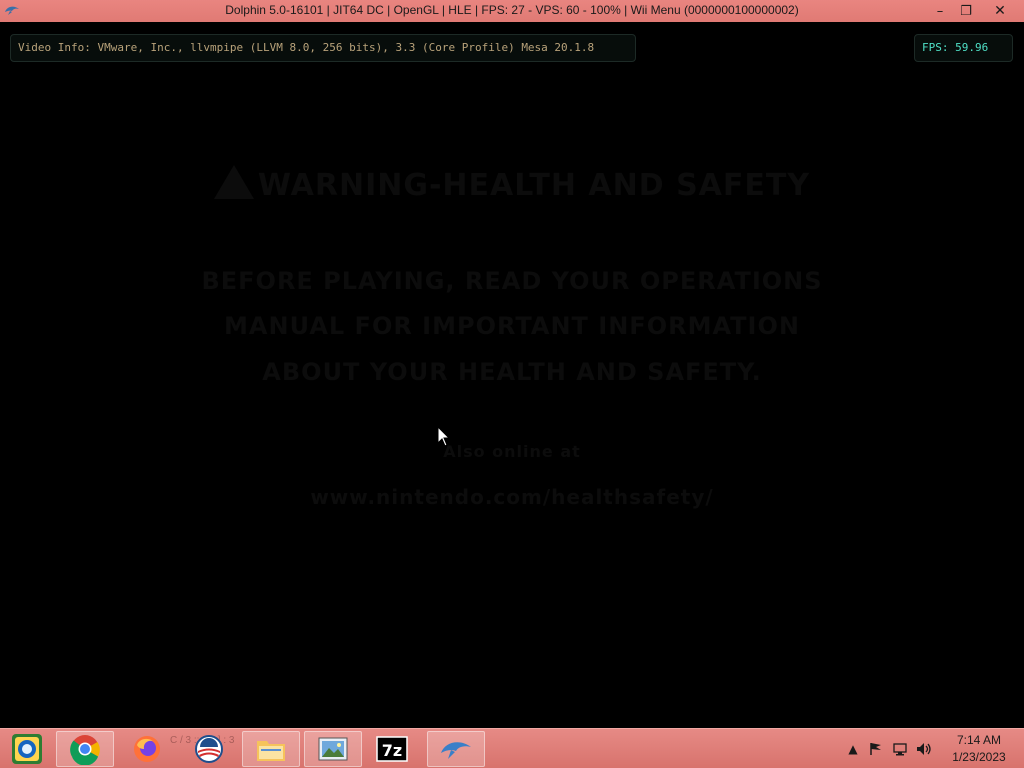 Image resolution: width=1024 pixels, height=768 pixels. I want to click on warning-line-1: BEFORE PLAYING, READ YOUR OPERATIONS, so click(512, 281).